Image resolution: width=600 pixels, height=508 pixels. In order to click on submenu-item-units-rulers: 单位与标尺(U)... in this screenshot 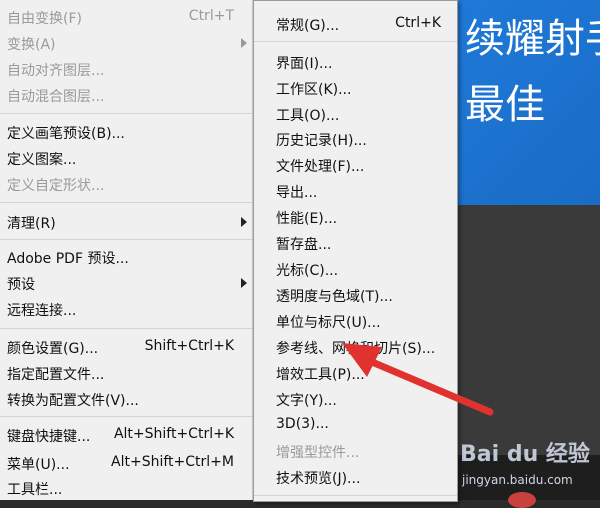, I will do `click(355, 321)`.